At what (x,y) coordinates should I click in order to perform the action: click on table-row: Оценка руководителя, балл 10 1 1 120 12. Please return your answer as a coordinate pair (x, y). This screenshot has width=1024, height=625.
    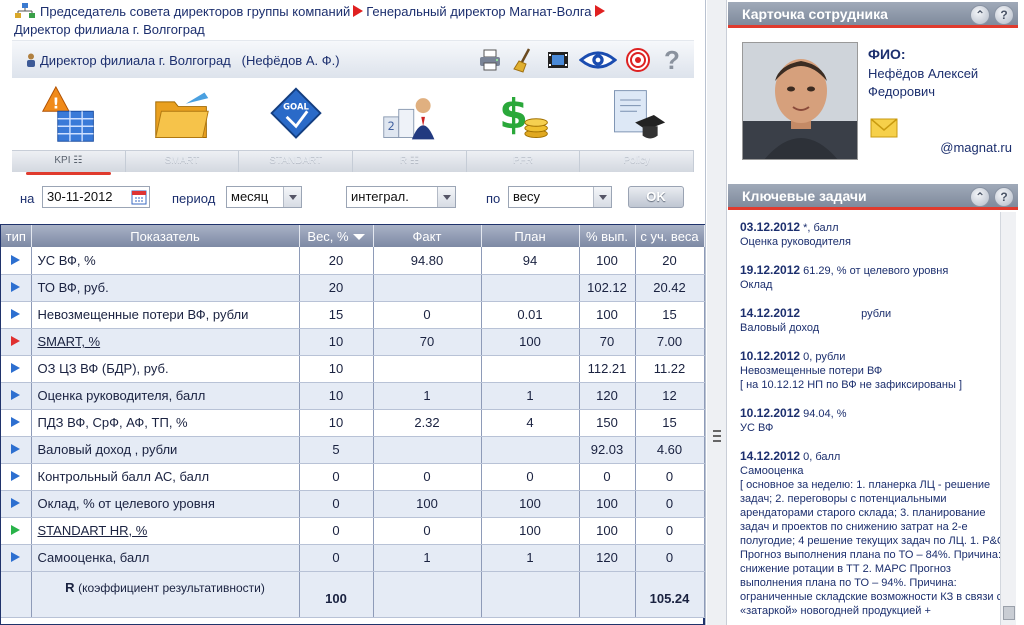
    Looking at the image, I should click on (353, 396).